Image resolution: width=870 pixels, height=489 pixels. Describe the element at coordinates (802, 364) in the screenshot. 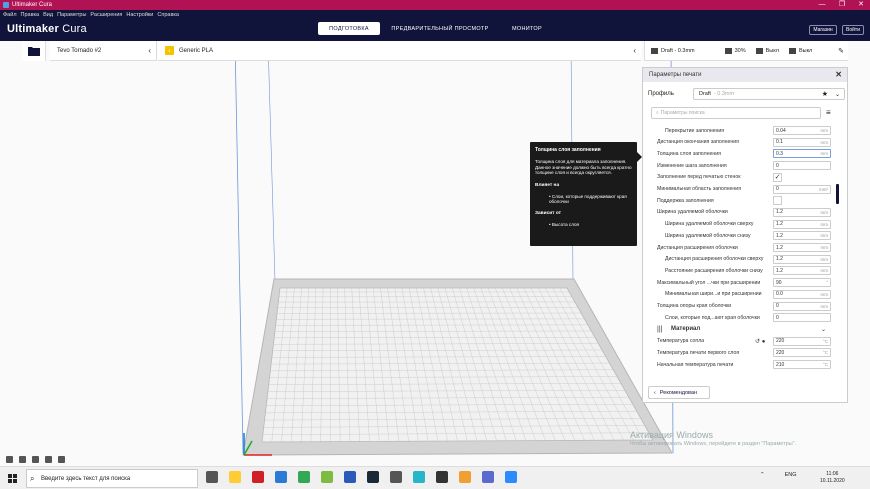

I see `setting-value-input: 210 °C` at that location.